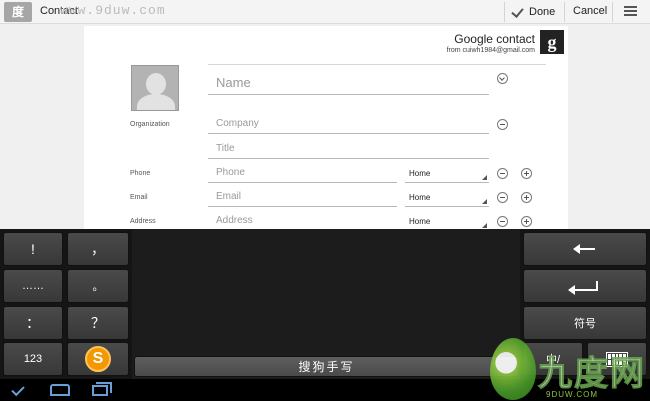 The width and height of the screenshot is (650, 401). I want to click on expand-name-icon, so click(502, 78).